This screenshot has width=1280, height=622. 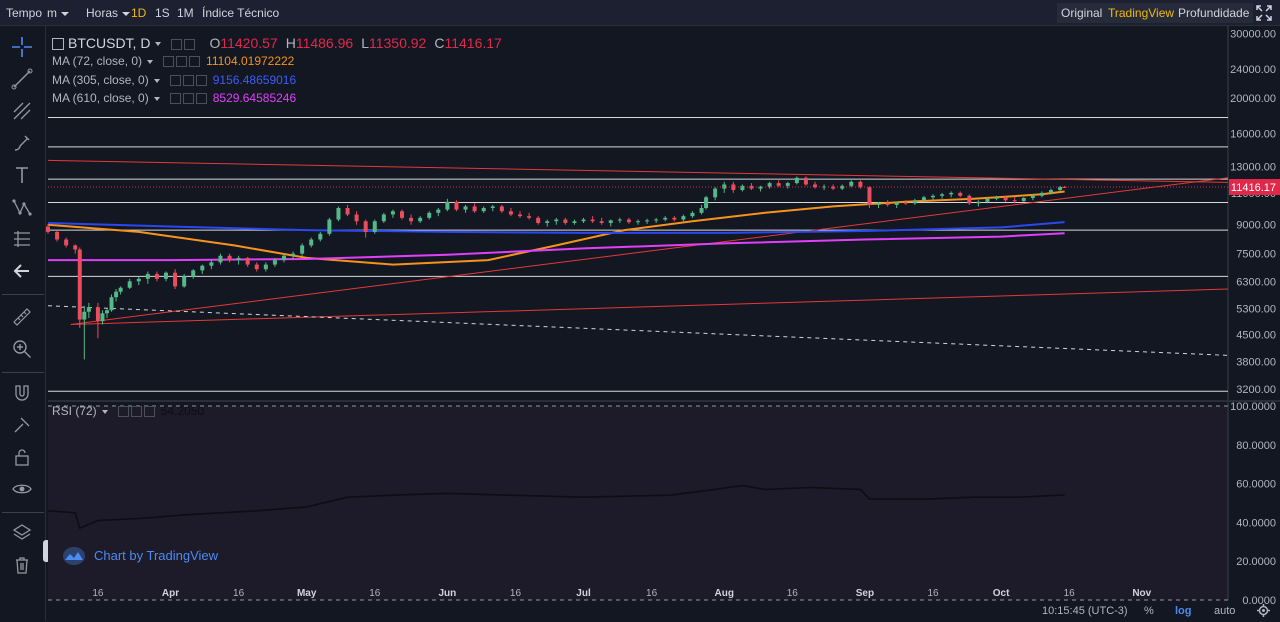 What do you see at coordinates (1183, 611) in the screenshot?
I see `log-scale-button: log` at bounding box center [1183, 611].